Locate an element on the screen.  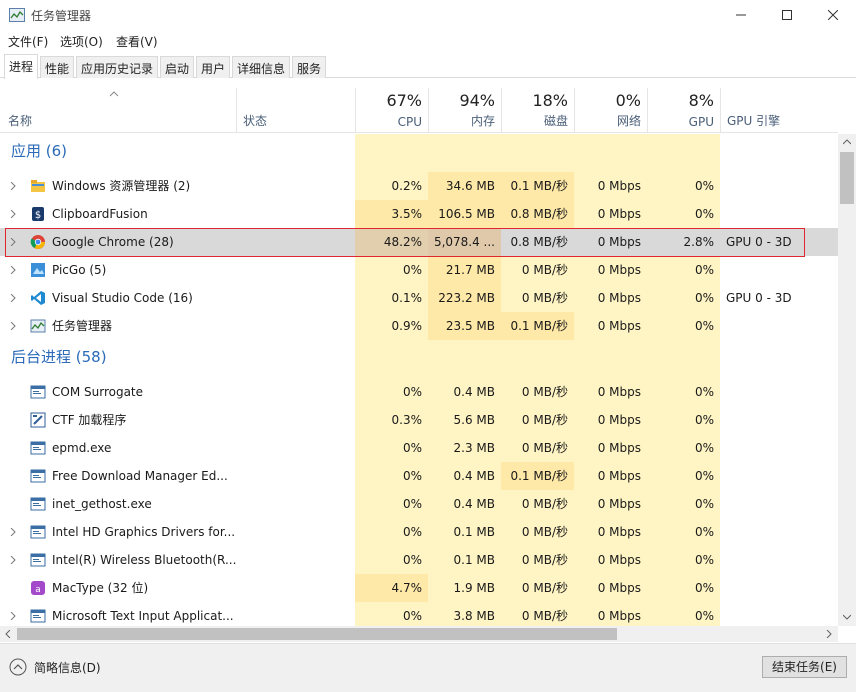
header-gpu-engine: GPU 引擎 is located at coordinates (779, 110).